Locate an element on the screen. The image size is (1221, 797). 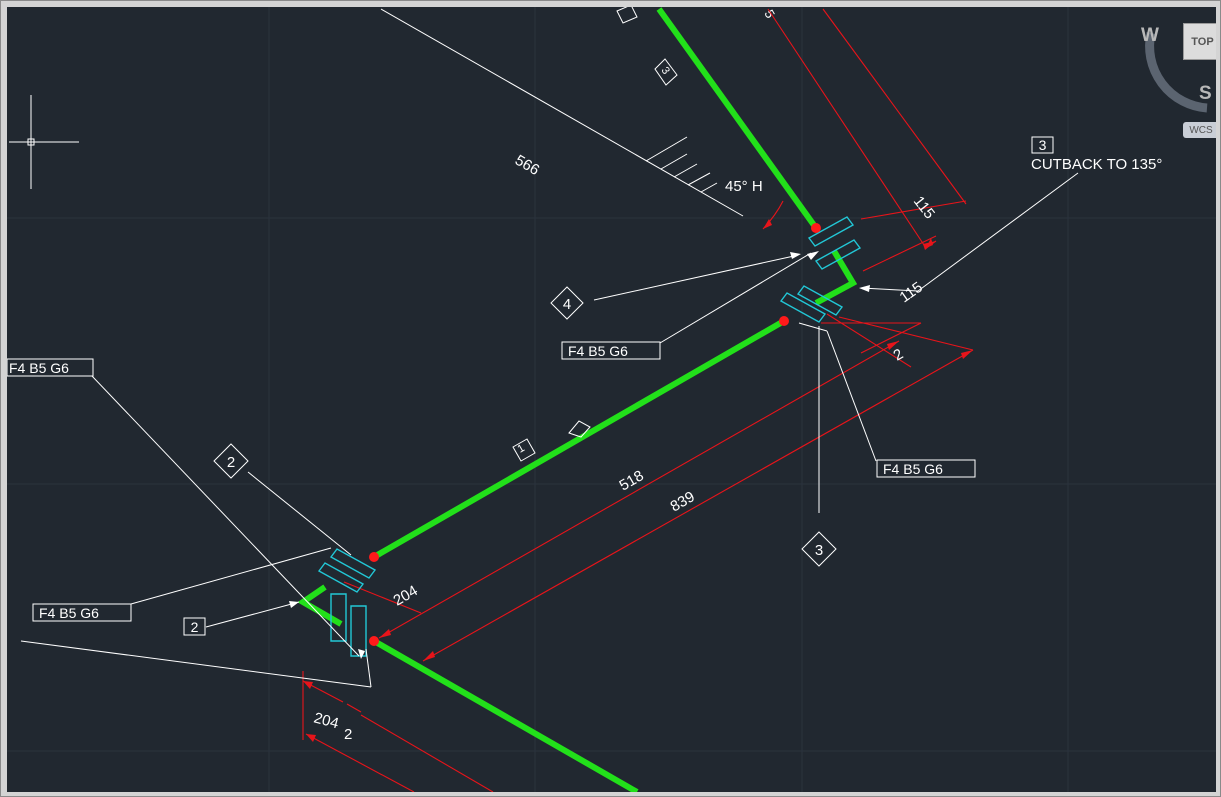
dim-2-right: 2 is located at coordinates (899, 355).